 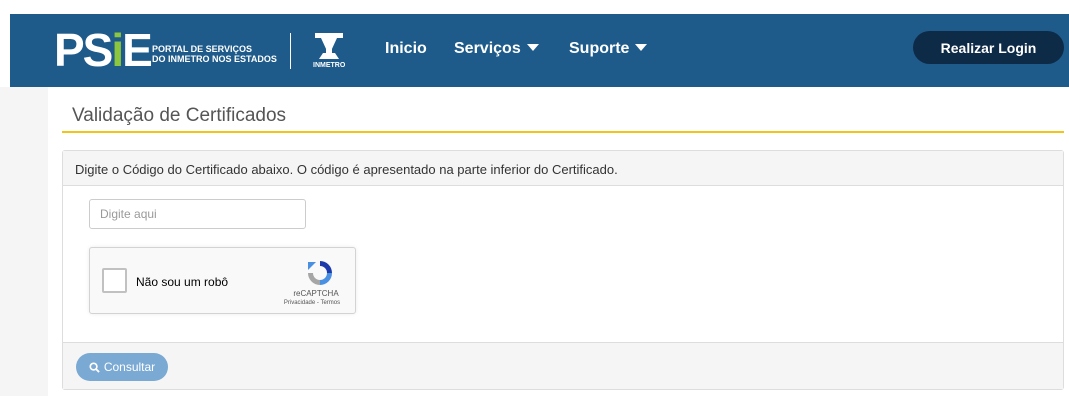 What do you see at coordinates (117, 50) in the screenshot?
I see `logo-text-i: i` at bounding box center [117, 50].